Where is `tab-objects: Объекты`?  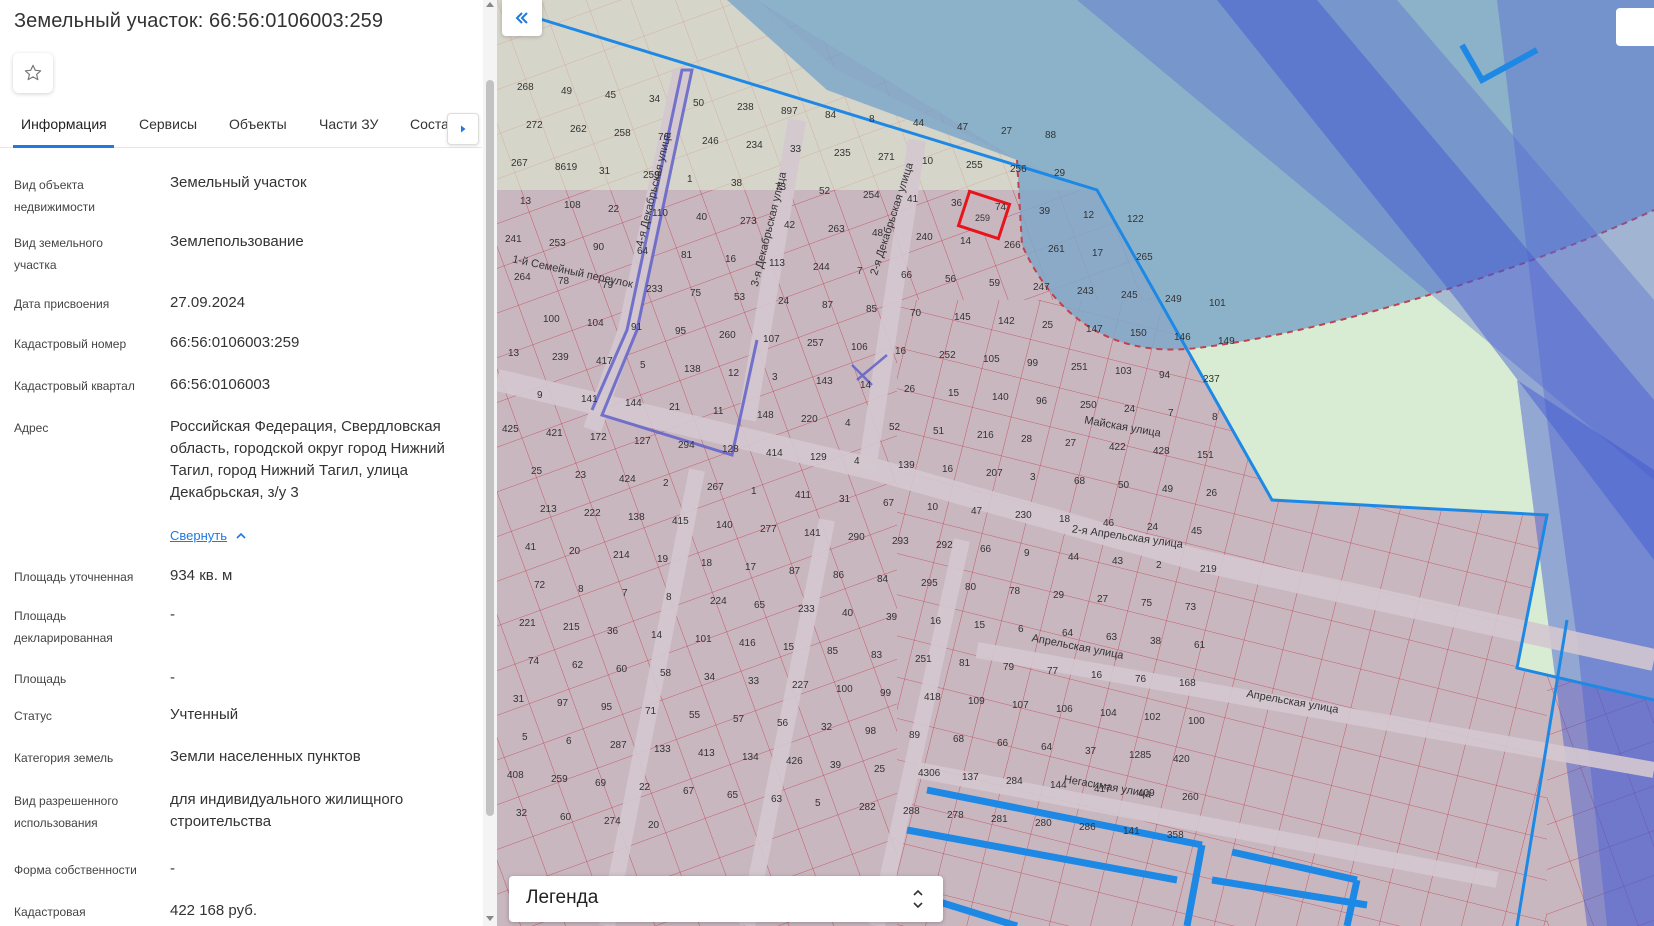
tab-objects: Объекты is located at coordinates (258, 124).